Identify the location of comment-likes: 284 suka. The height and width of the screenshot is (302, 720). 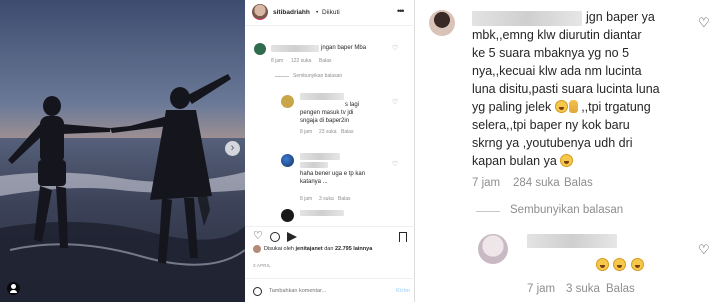
(536, 183).